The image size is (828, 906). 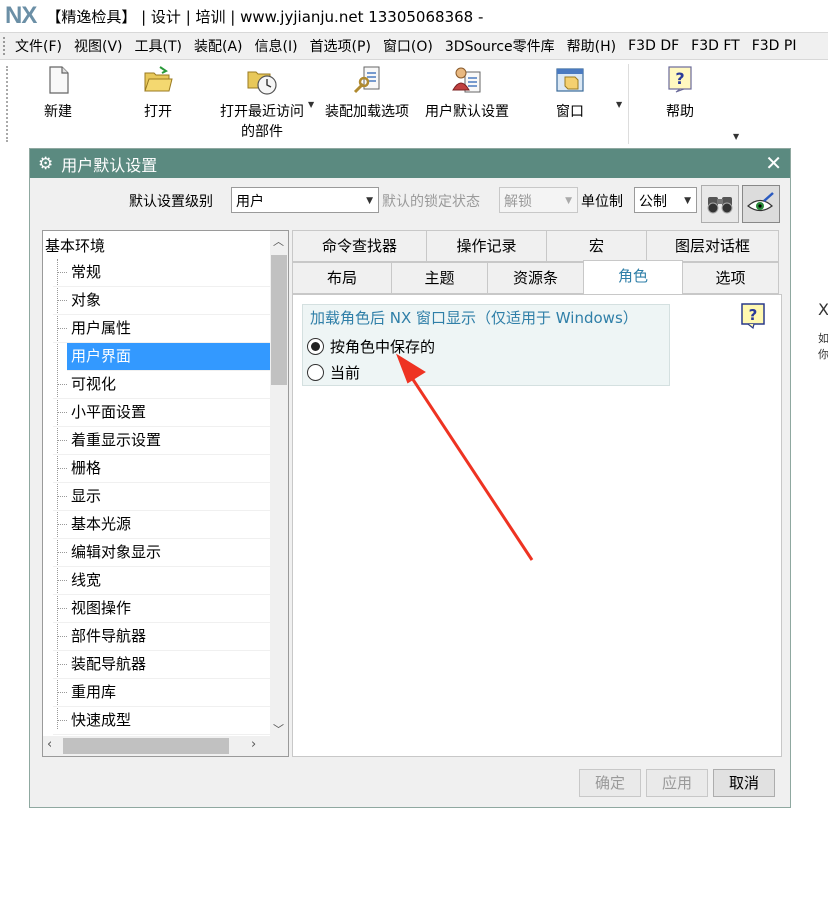 What do you see at coordinates (823, 354) in the screenshot?
I see `edge-text-line3: 你` at bounding box center [823, 354].